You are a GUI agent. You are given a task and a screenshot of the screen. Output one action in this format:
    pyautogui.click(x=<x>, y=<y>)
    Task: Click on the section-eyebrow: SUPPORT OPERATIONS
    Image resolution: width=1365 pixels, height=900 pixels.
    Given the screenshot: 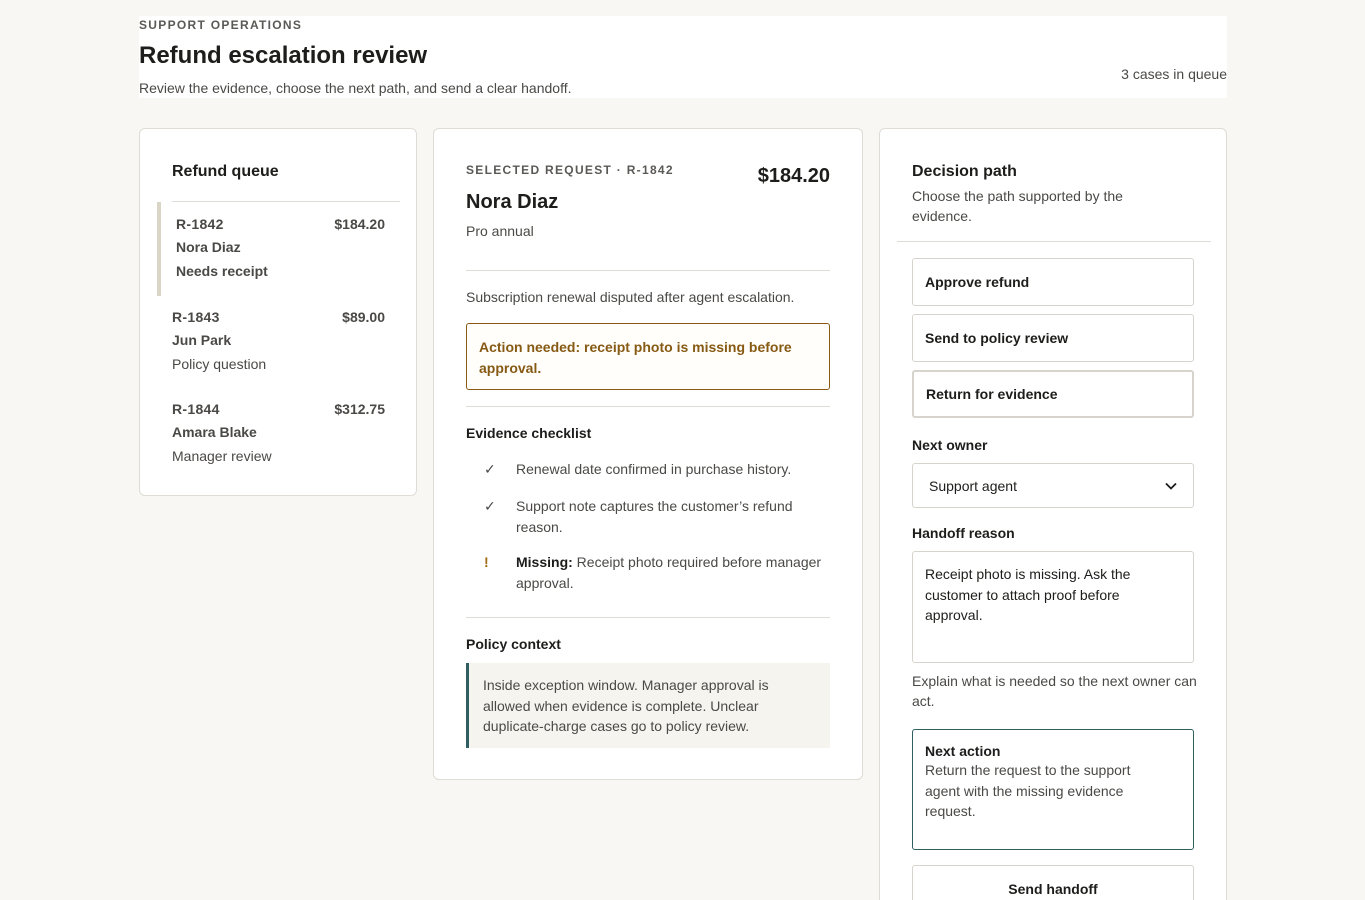 What is the action you would take?
    pyautogui.click(x=221, y=25)
    